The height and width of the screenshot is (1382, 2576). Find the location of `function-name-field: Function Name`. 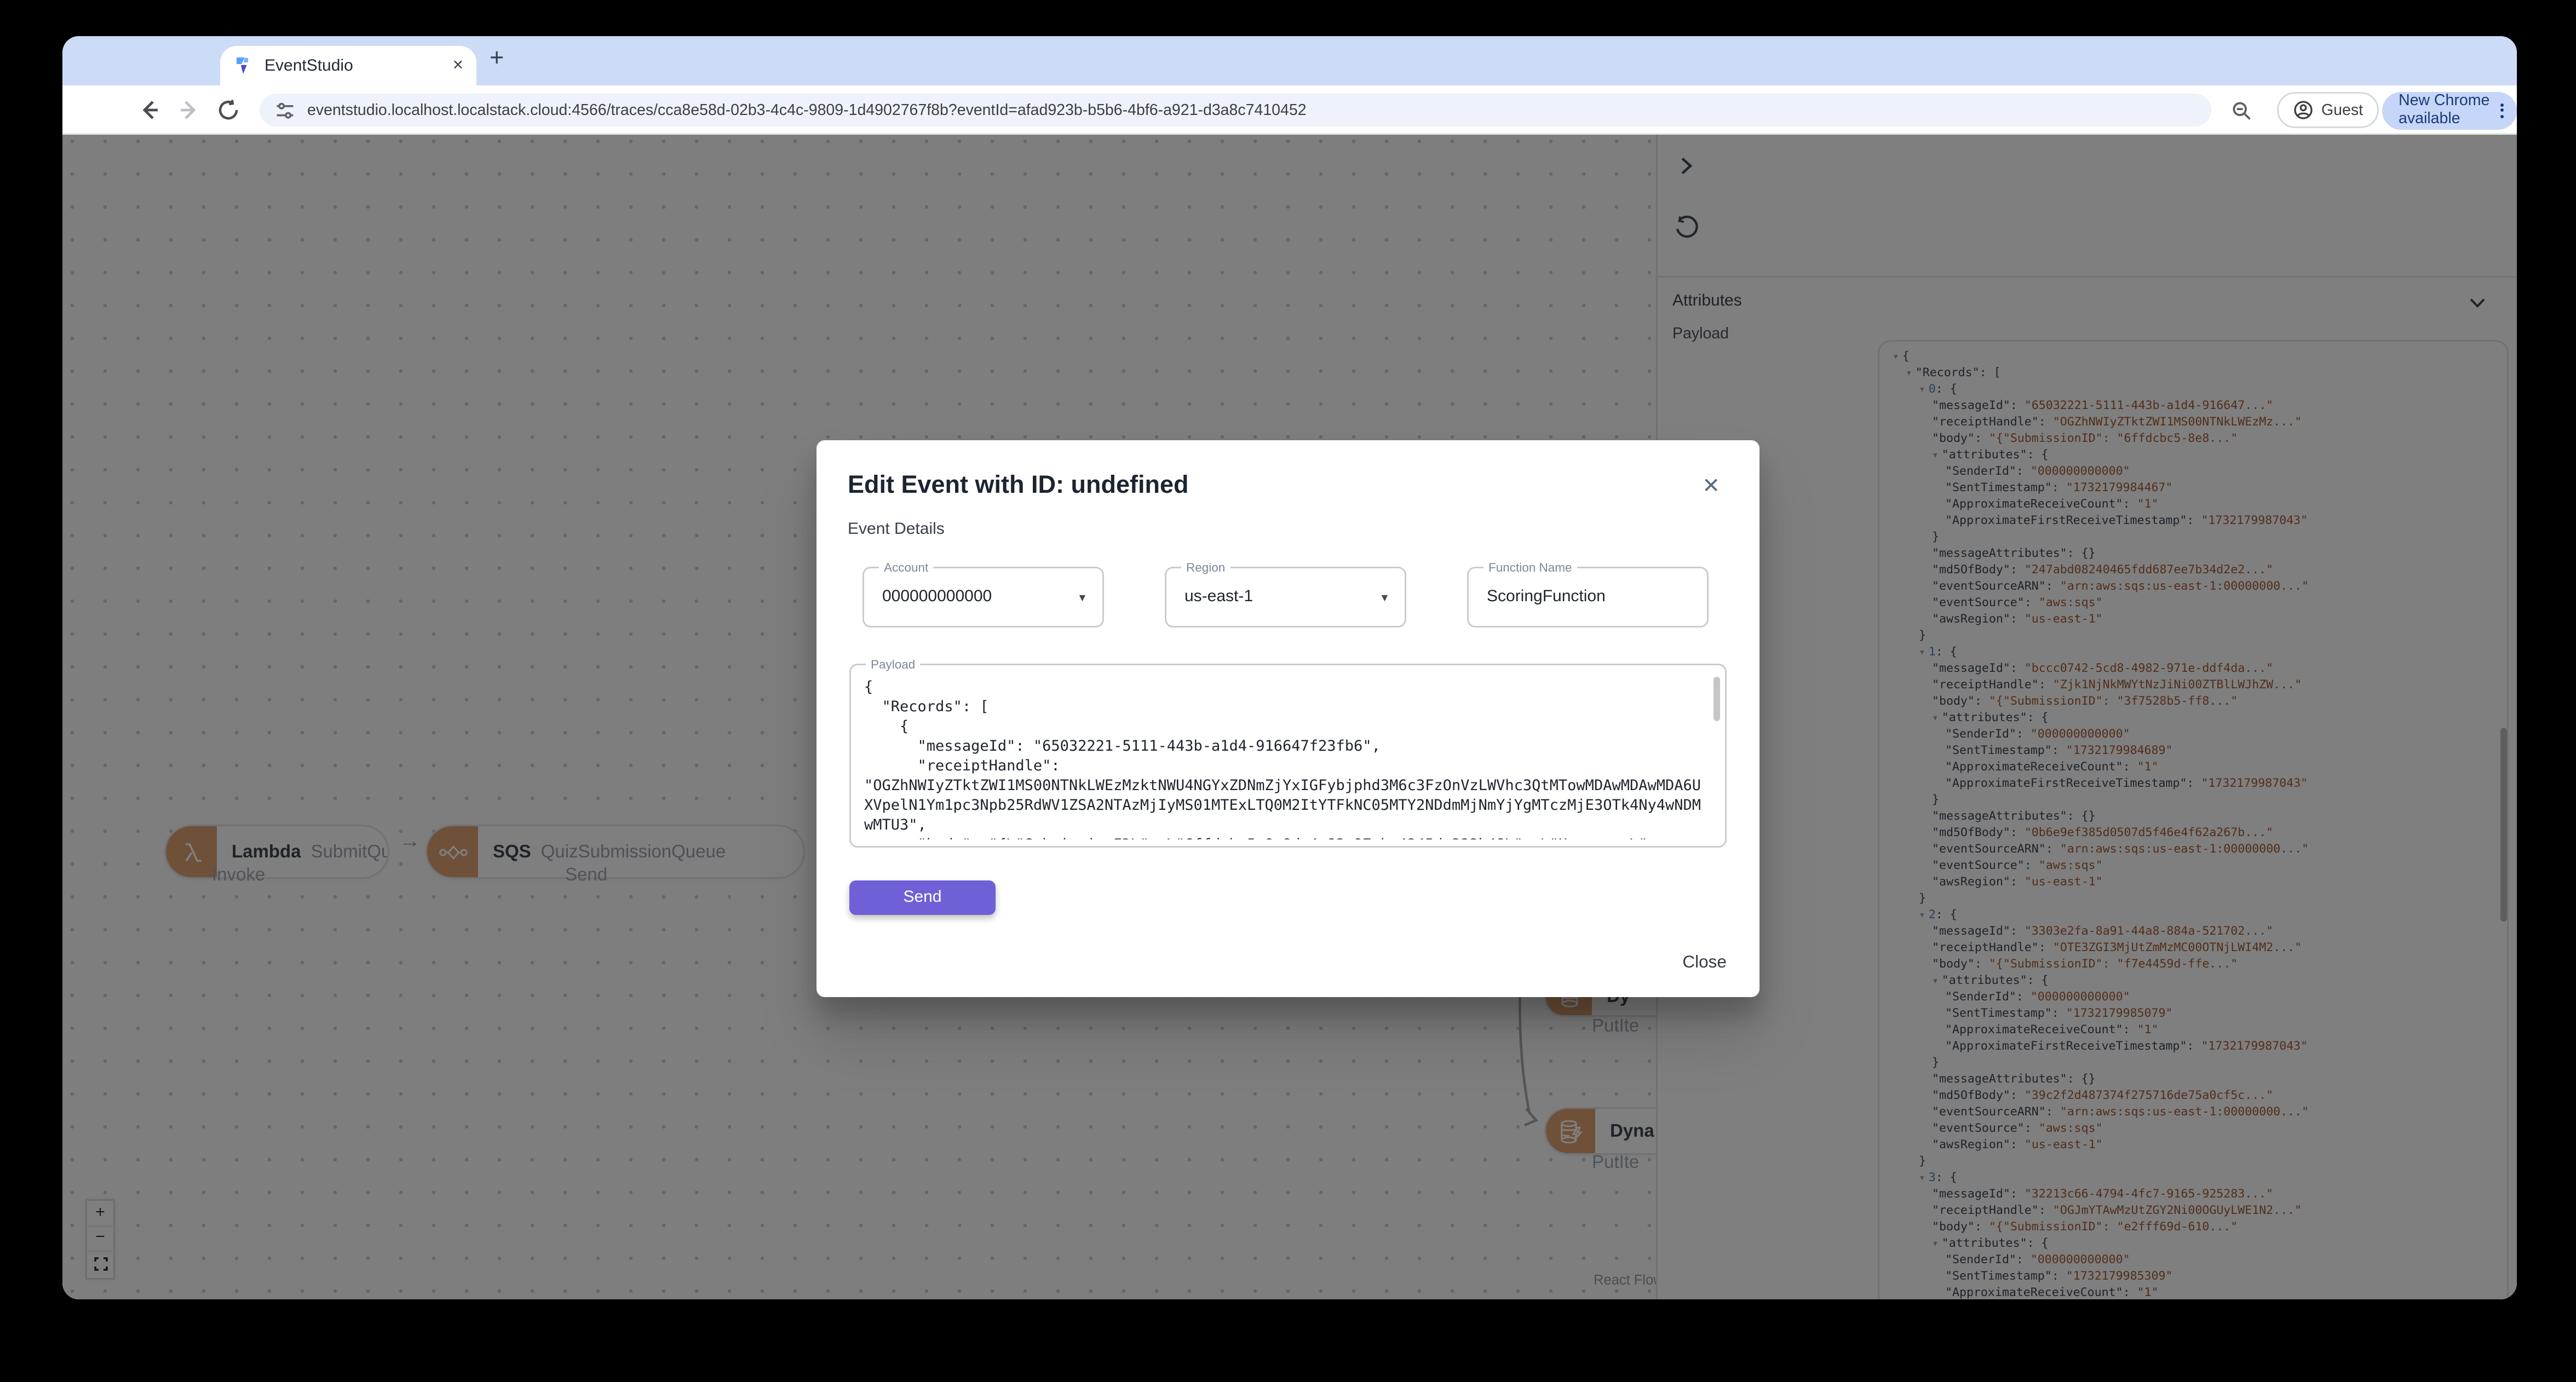

function-name-field: Function Name is located at coordinates (1588, 593).